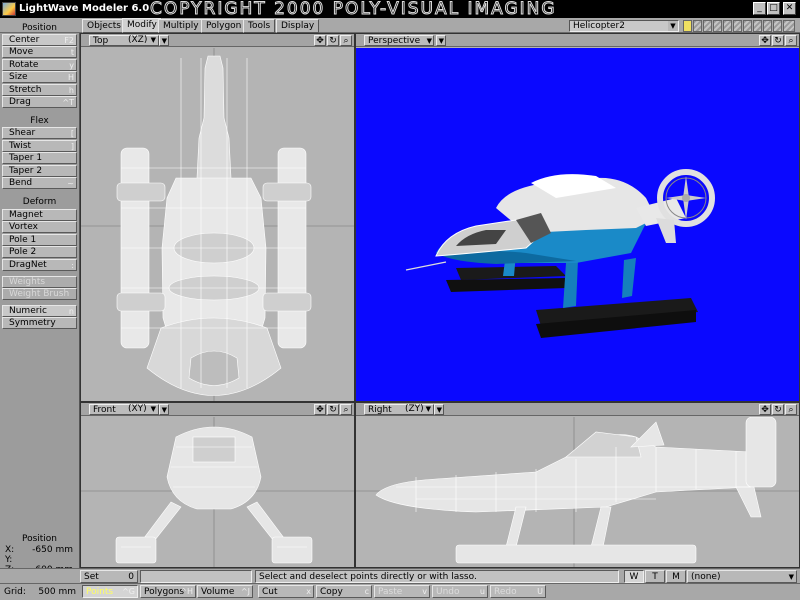  What do you see at coordinates (181, 26) in the screenshot?
I see `tab-multiply: Multiply` at bounding box center [181, 26].